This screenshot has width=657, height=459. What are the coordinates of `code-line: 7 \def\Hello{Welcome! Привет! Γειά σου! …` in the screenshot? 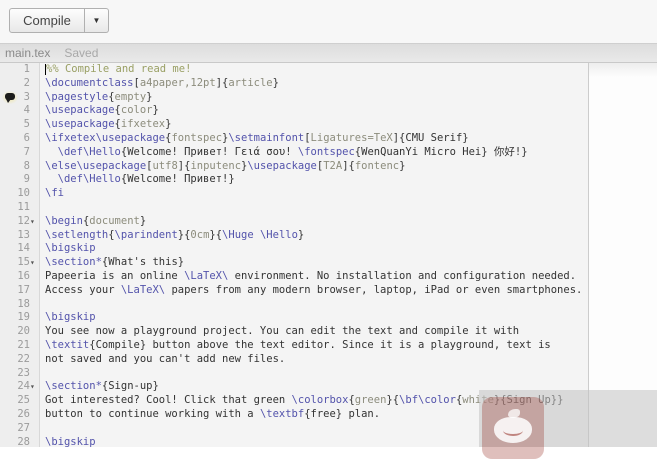 It's located at (294, 152).